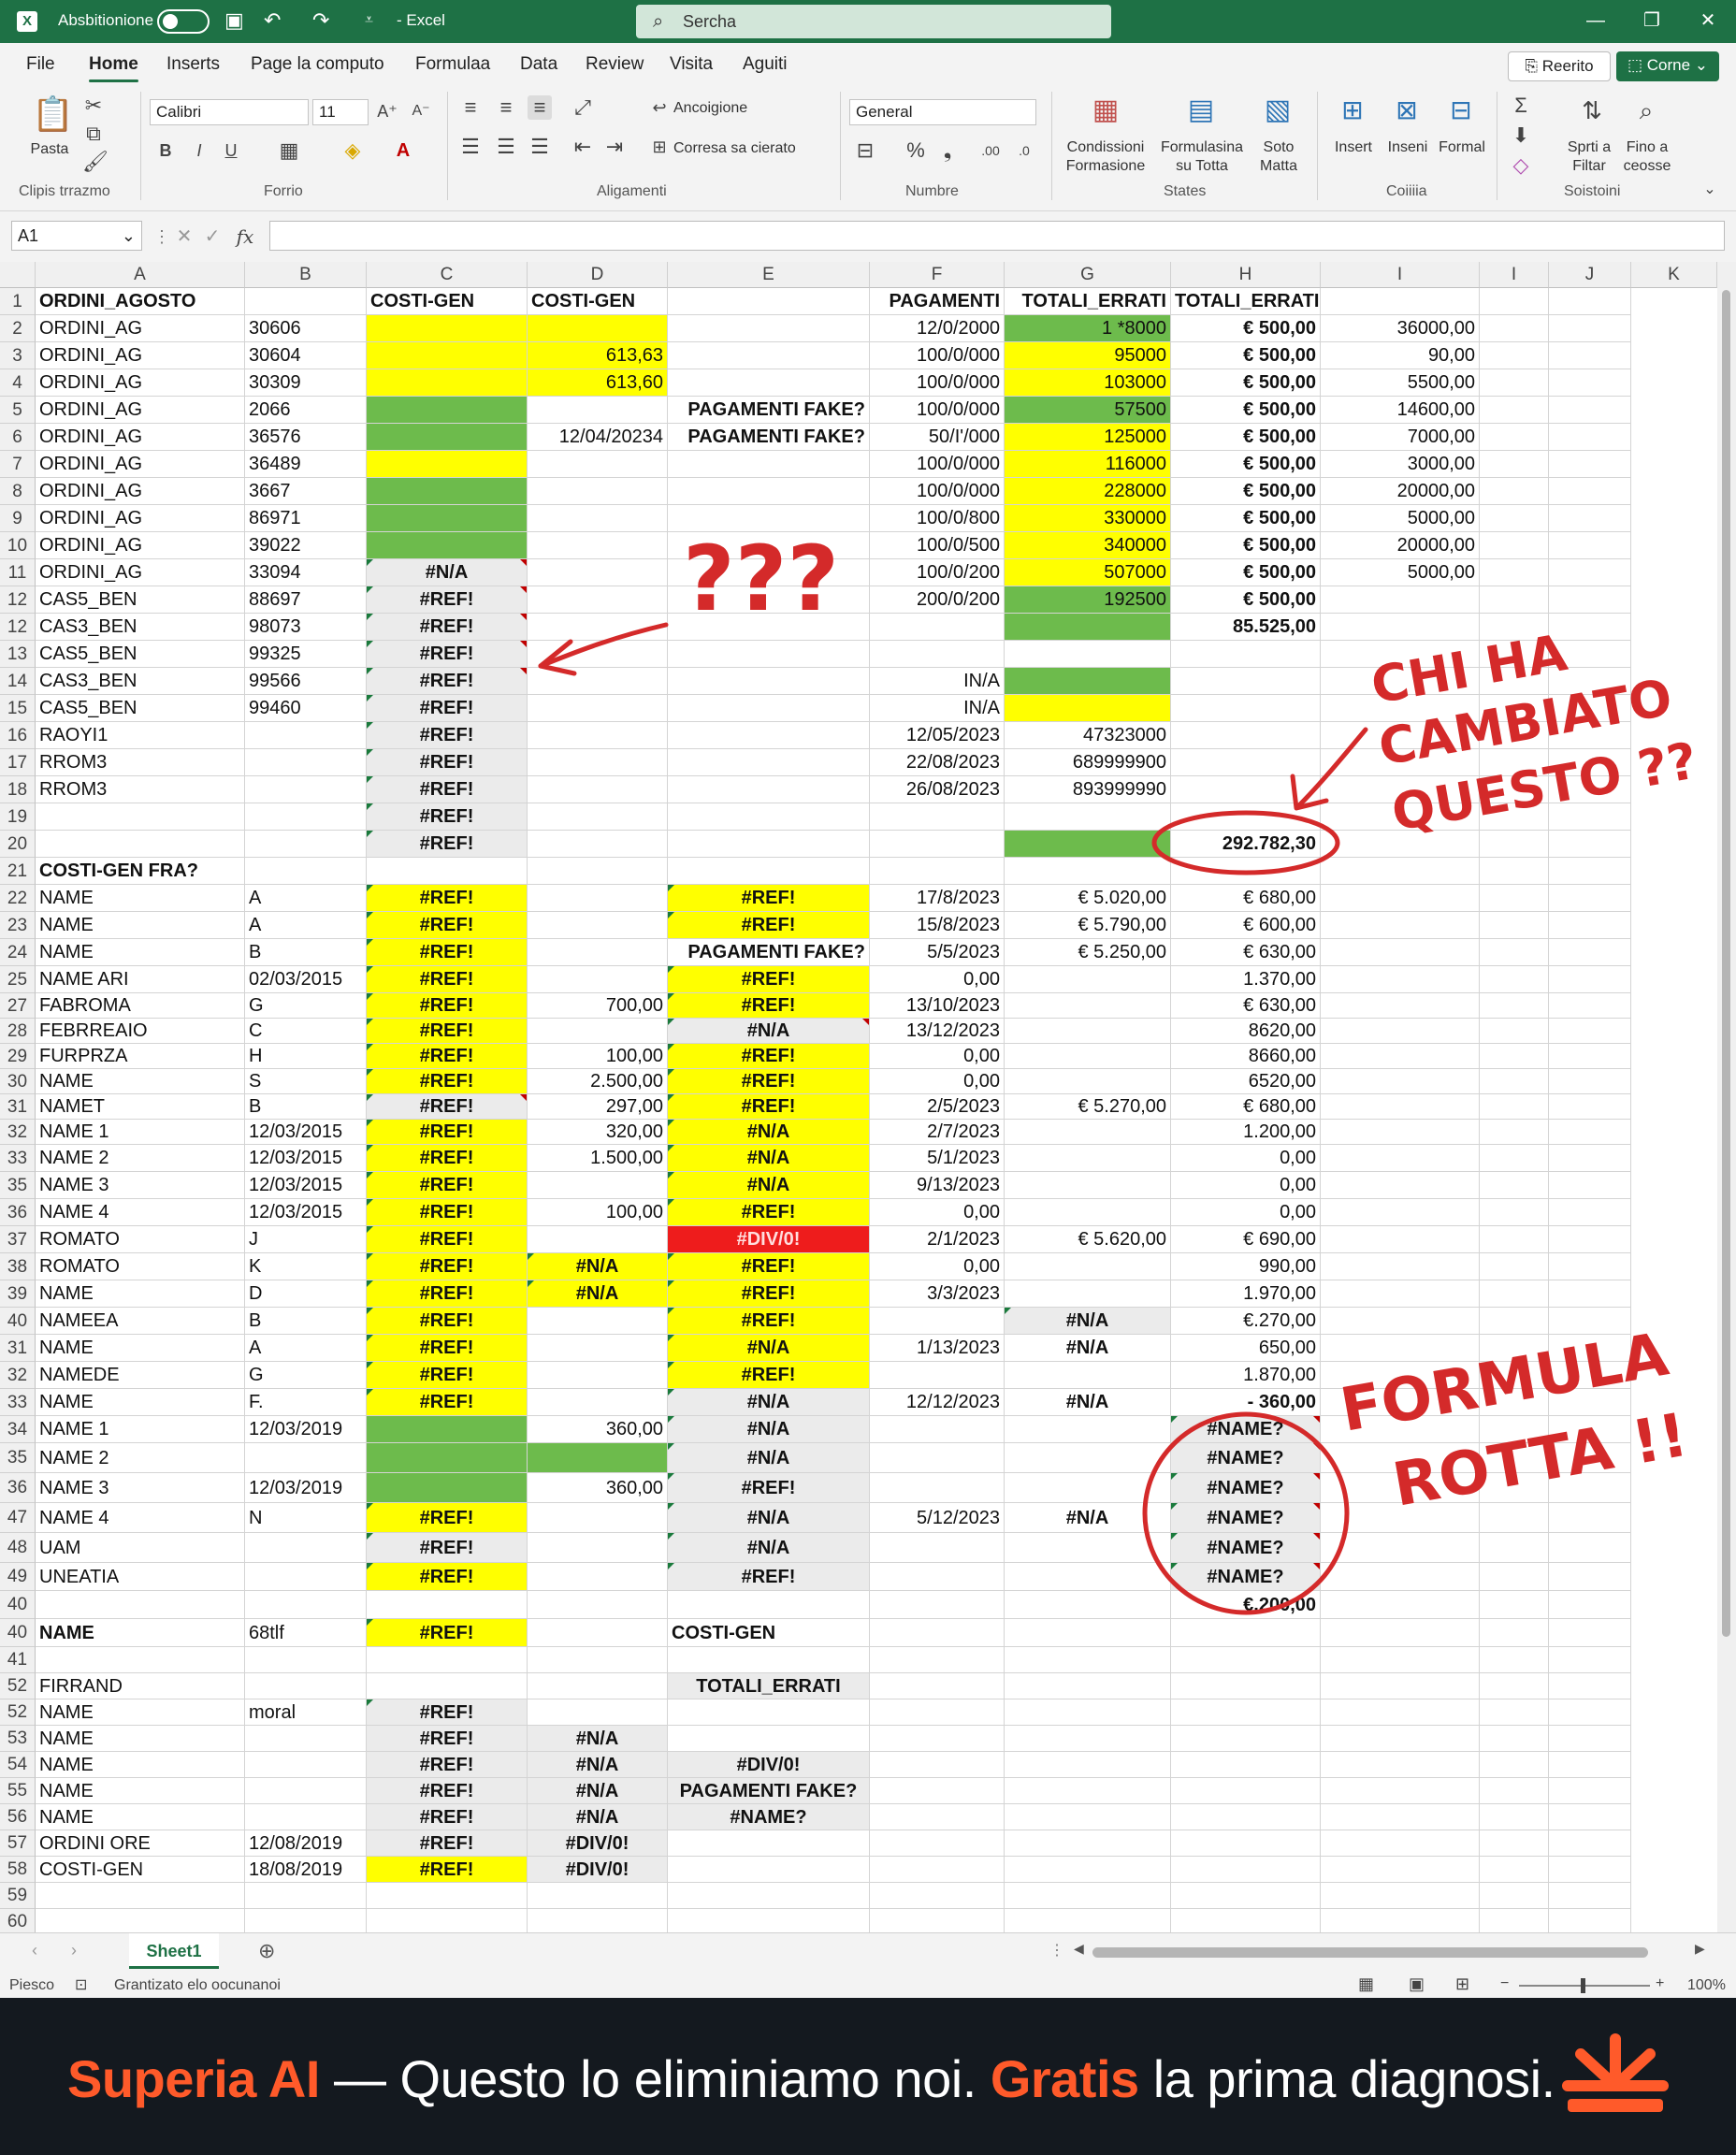 This screenshot has height=2155, width=1736. Describe the element at coordinates (140, 1322) in the screenshot. I see `grid-cell: NAMEEA` at that location.